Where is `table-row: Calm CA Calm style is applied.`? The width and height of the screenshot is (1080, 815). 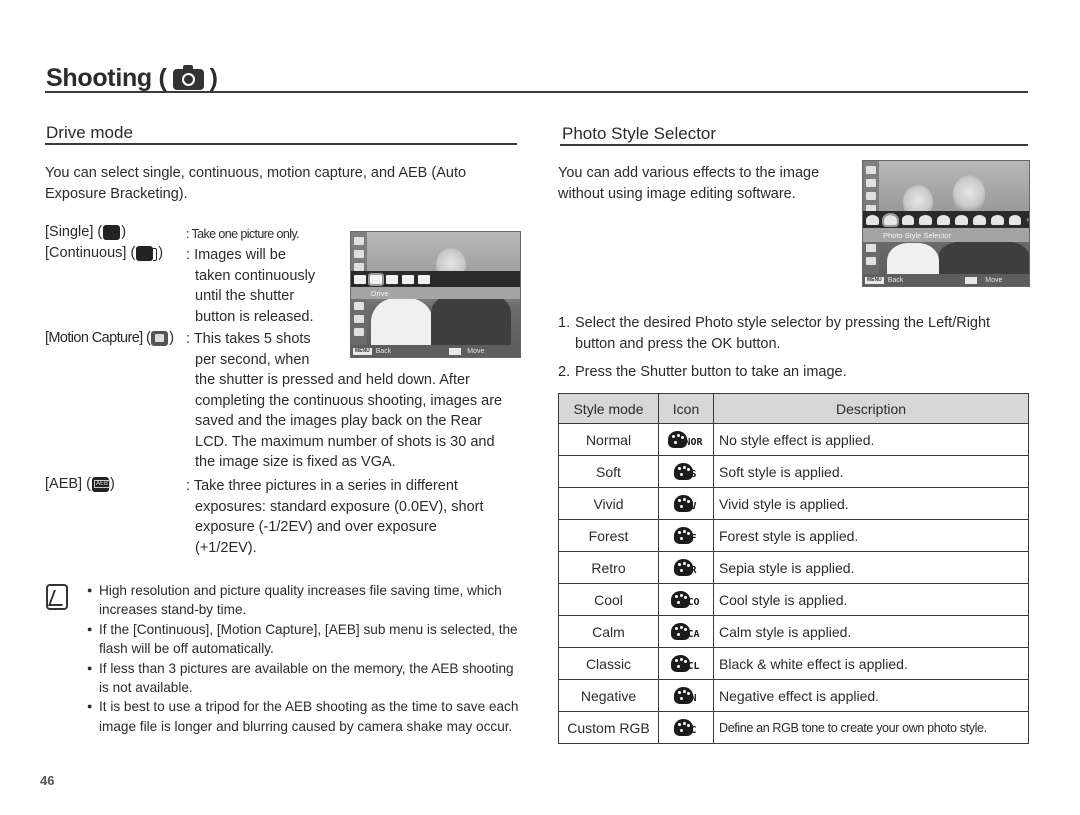 table-row: Calm CA Calm style is applied. is located at coordinates (793, 631).